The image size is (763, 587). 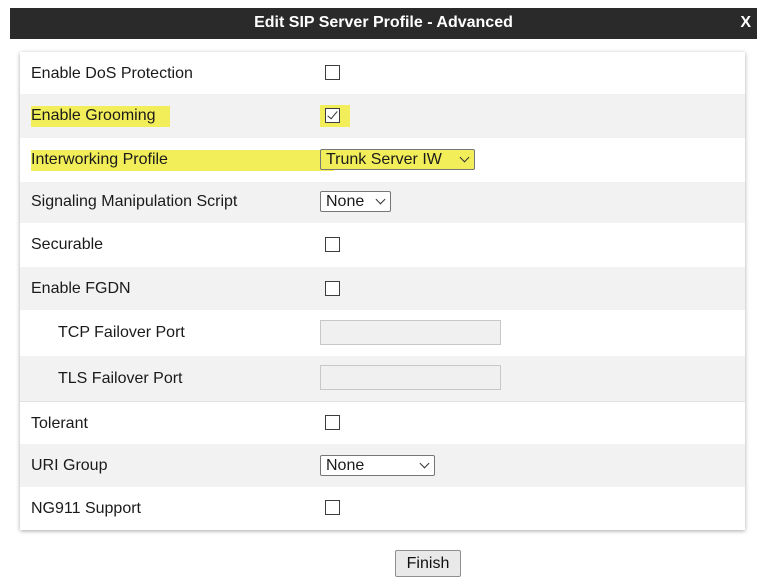 What do you see at coordinates (345, 201) in the screenshot?
I see `signaling-manipulation-script-value: None` at bounding box center [345, 201].